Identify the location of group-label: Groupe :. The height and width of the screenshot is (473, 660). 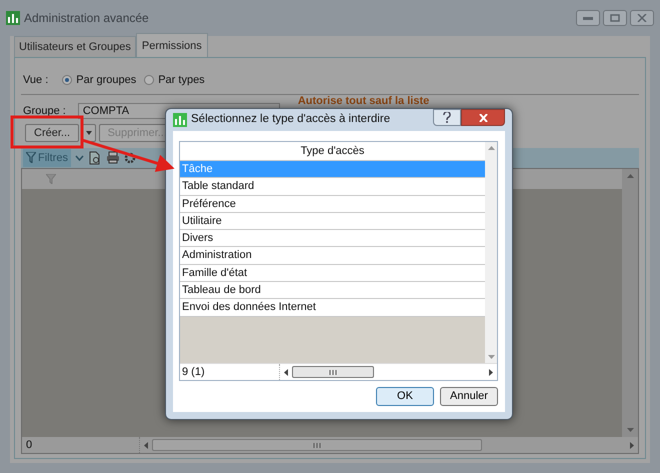
(44, 111).